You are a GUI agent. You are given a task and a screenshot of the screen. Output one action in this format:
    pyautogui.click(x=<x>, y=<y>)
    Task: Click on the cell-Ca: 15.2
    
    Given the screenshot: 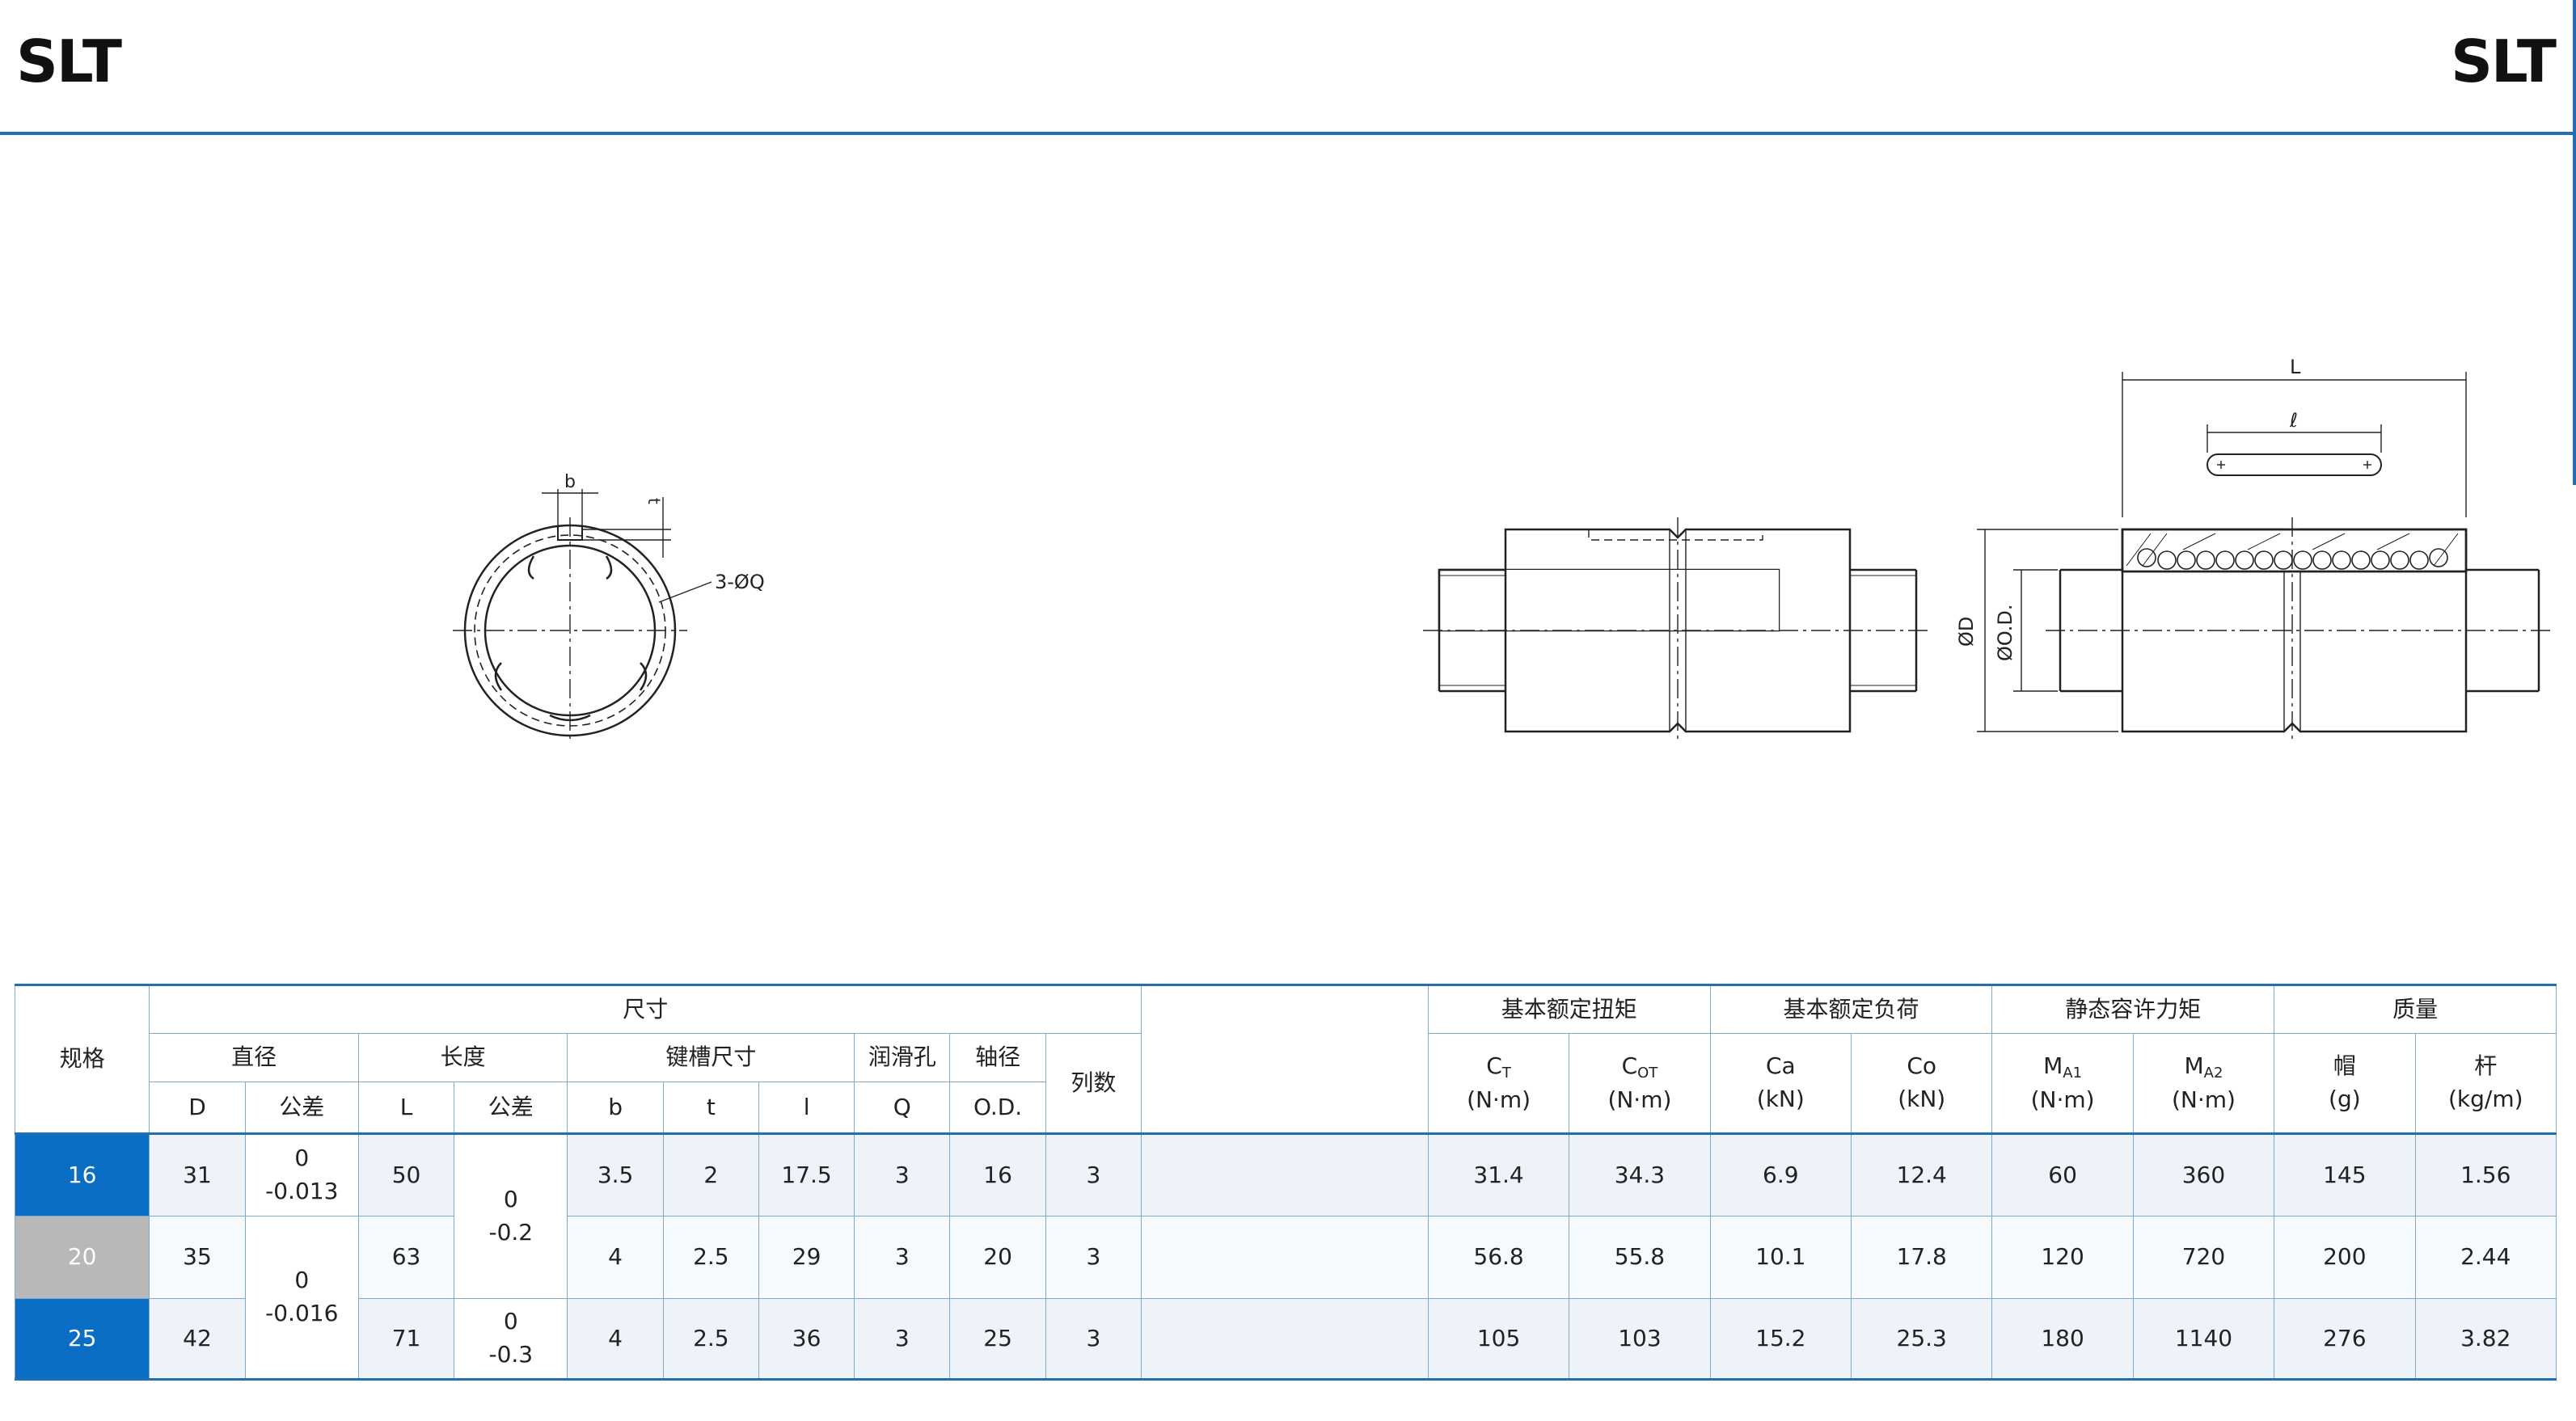 What is the action you would take?
    pyautogui.click(x=1780, y=1339)
    